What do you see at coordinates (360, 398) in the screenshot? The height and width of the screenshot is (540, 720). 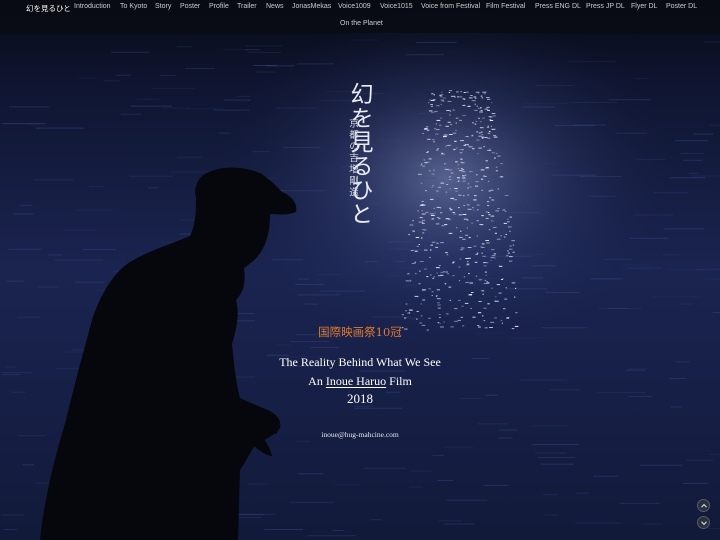 I see `release-year: 2018` at bounding box center [360, 398].